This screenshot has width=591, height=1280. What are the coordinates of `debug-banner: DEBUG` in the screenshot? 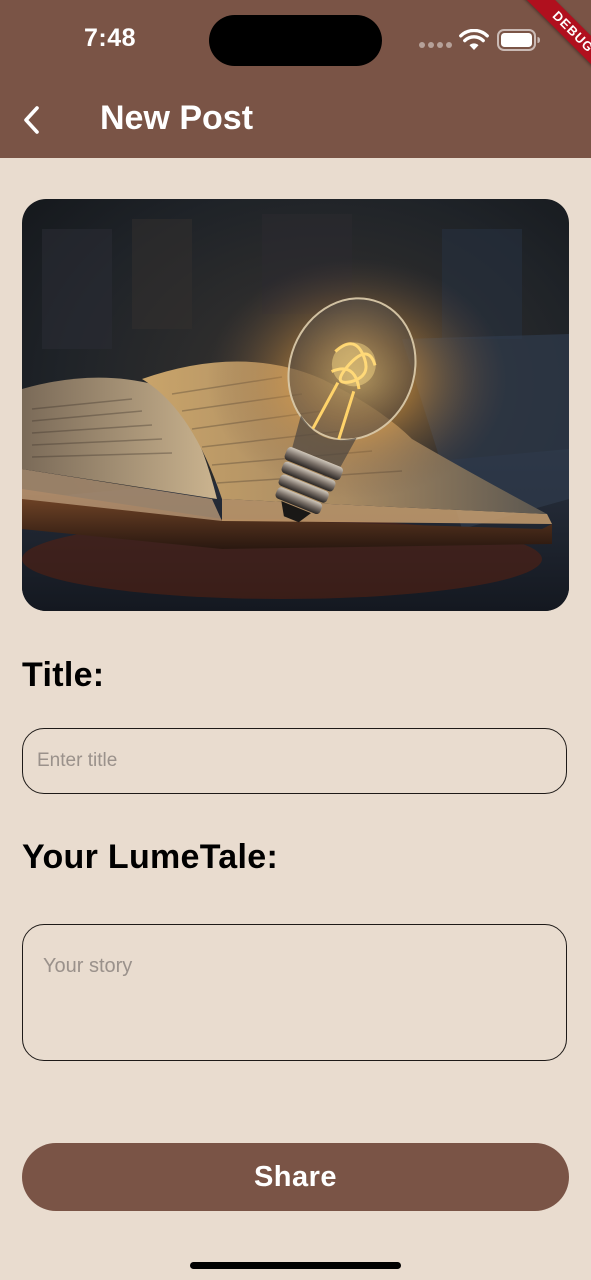 It's located at (551, 40).